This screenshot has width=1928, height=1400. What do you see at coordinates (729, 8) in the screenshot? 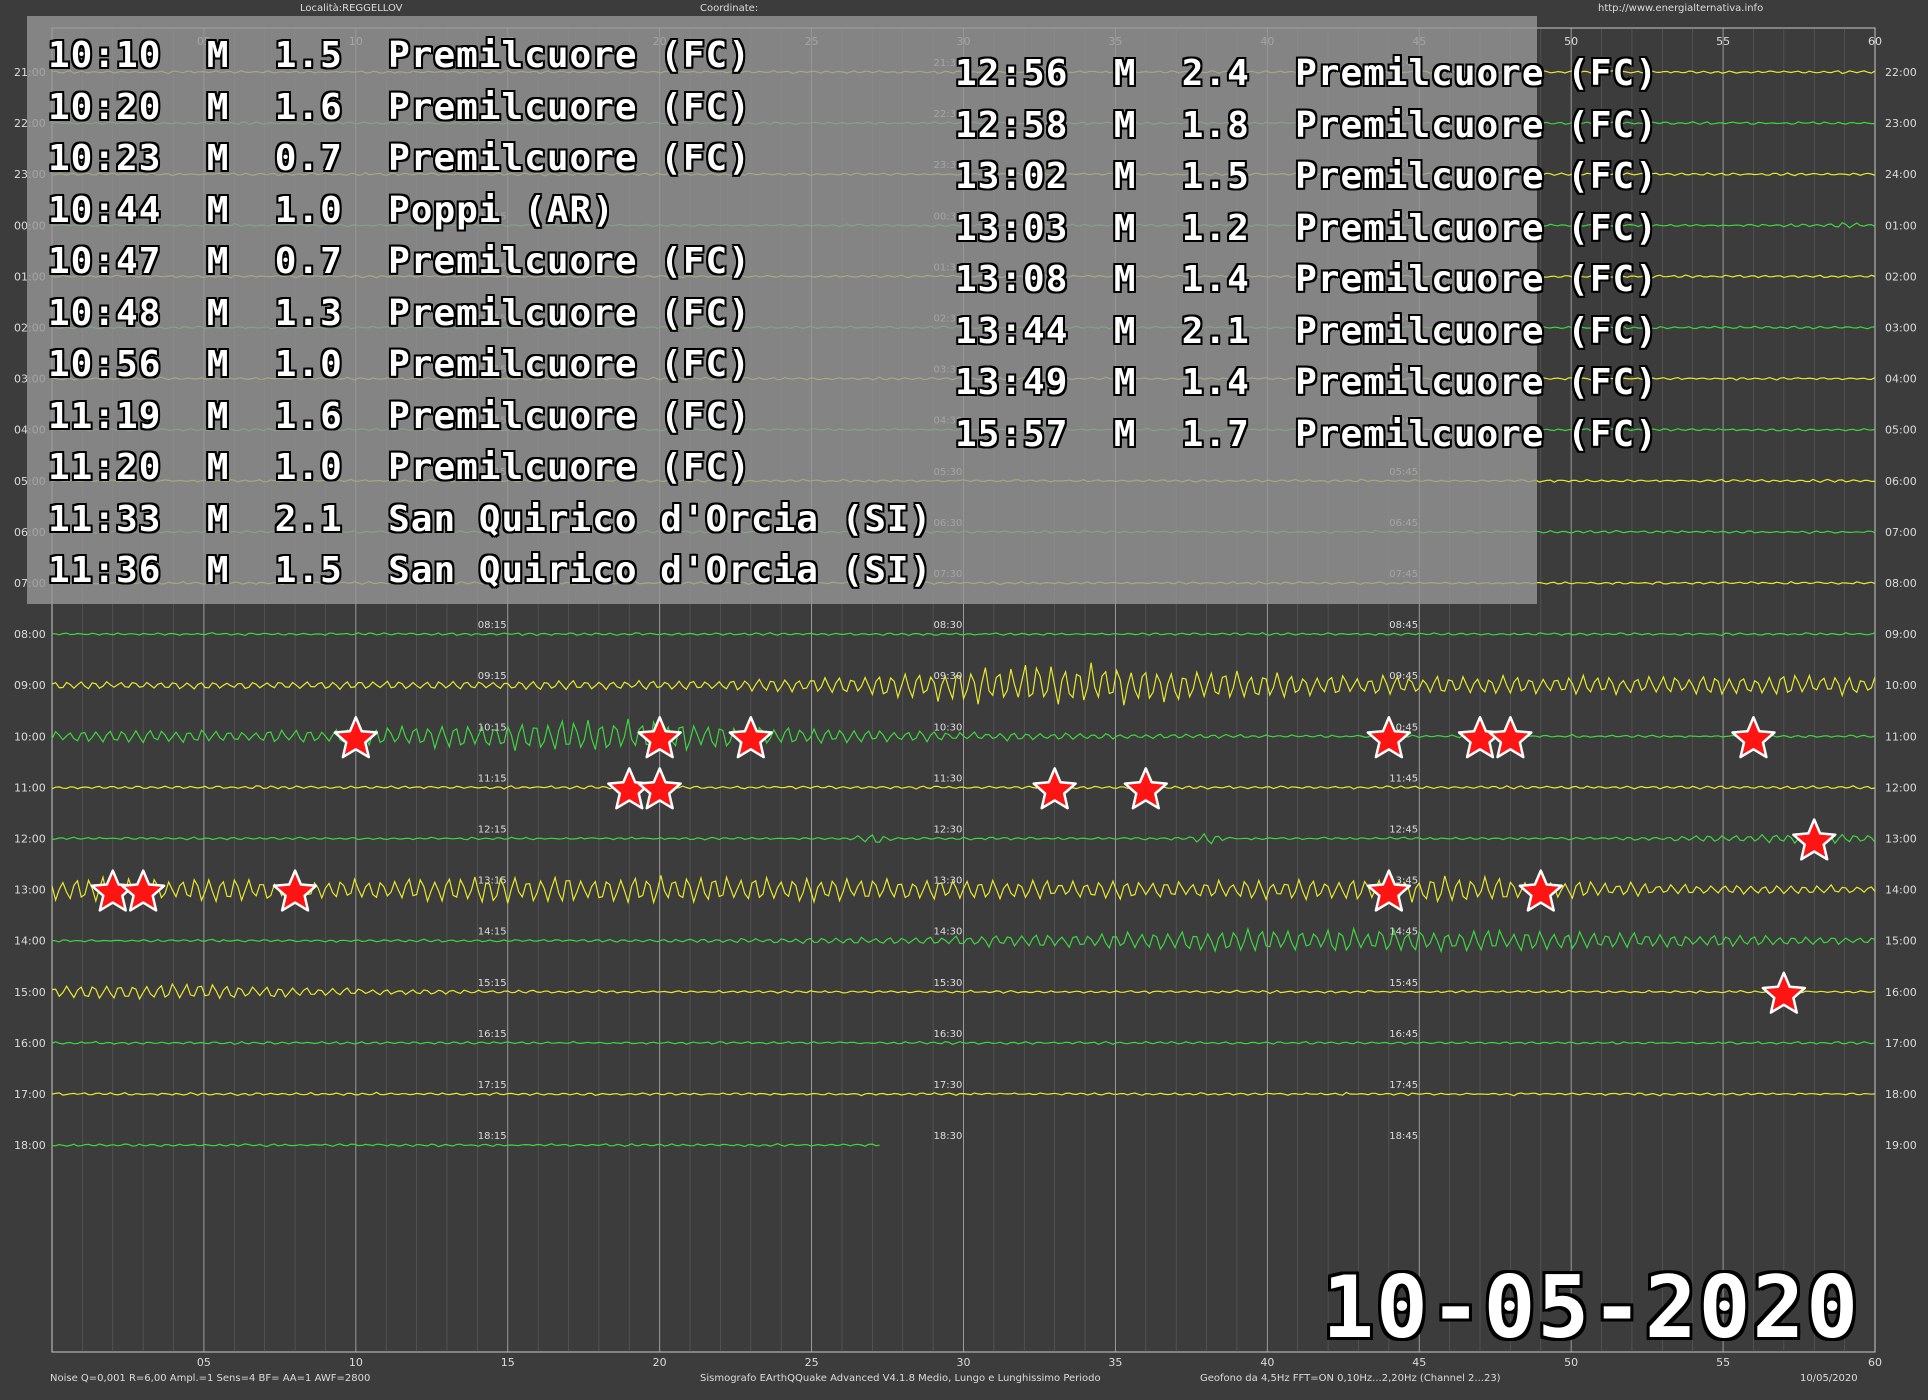
I see `coordinates-label: Coordinate:` at bounding box center [729, 8].